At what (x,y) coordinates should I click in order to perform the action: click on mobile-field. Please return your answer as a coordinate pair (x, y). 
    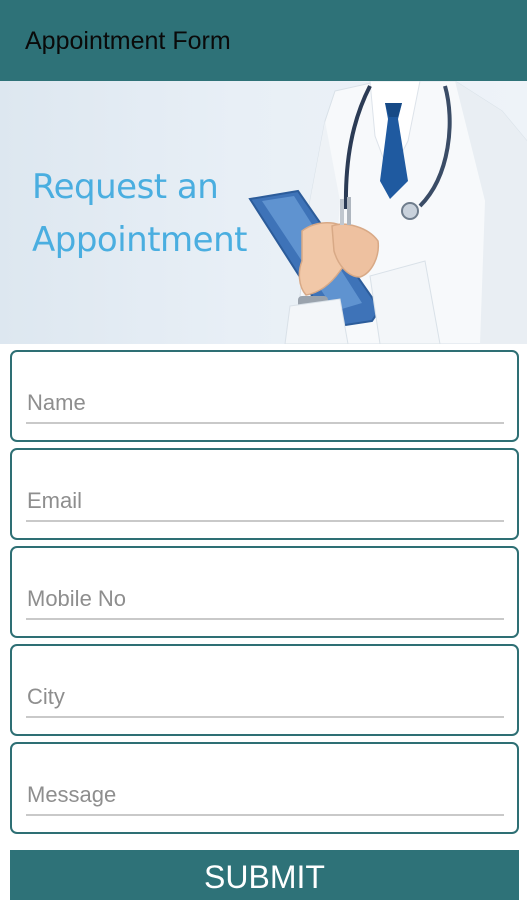
    Looking at the image, I should click on (264, 592).